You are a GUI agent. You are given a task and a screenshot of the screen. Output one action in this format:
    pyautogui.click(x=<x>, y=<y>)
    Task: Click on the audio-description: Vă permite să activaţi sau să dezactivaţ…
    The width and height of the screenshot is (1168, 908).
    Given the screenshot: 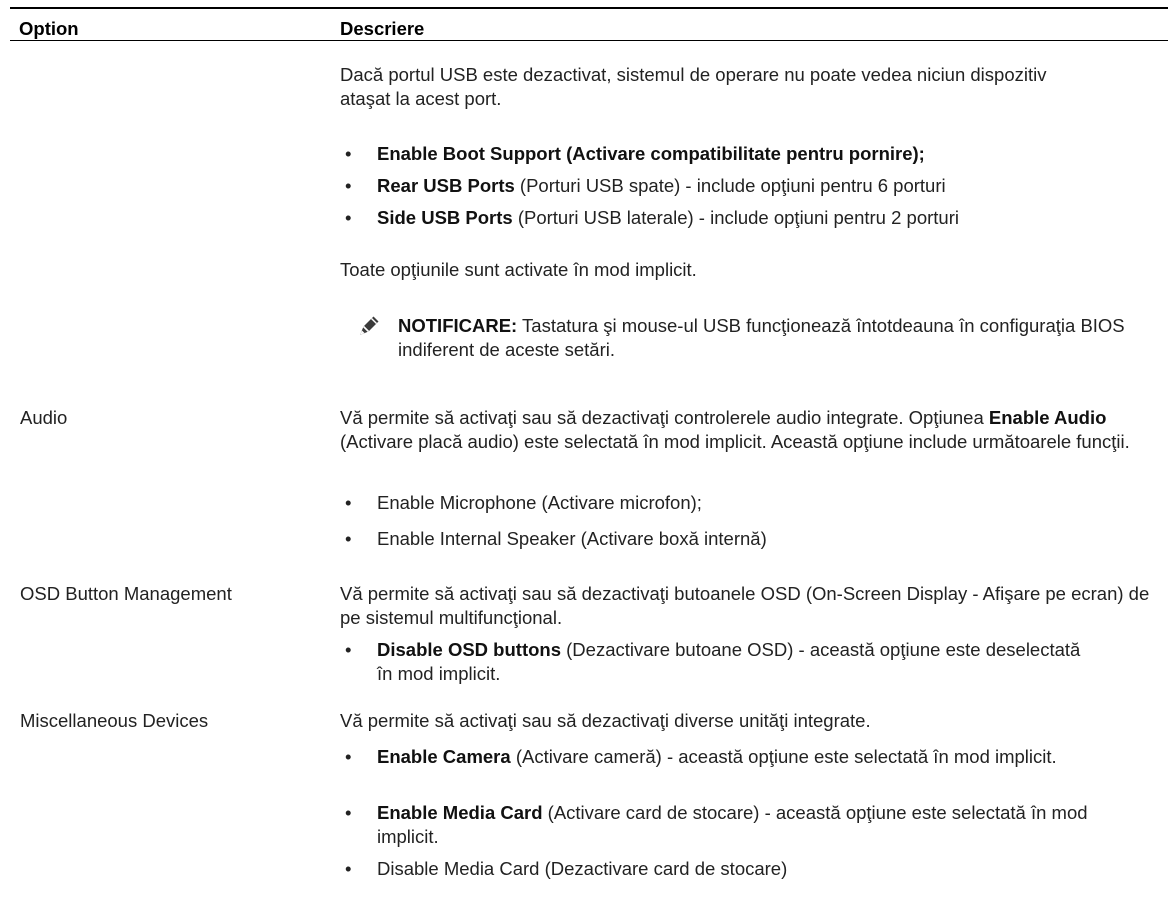 What is the action you would take?
    pyautogui.click(x=740, y=430)
    